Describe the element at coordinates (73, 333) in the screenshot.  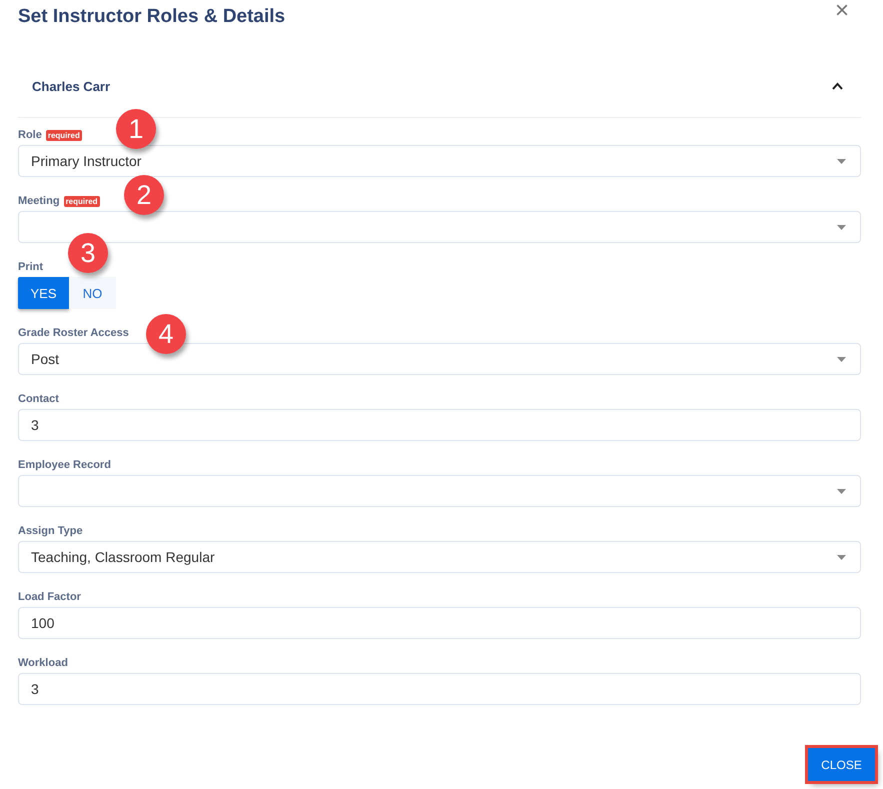
I see `field-label: Grade Roster Access` at that location.